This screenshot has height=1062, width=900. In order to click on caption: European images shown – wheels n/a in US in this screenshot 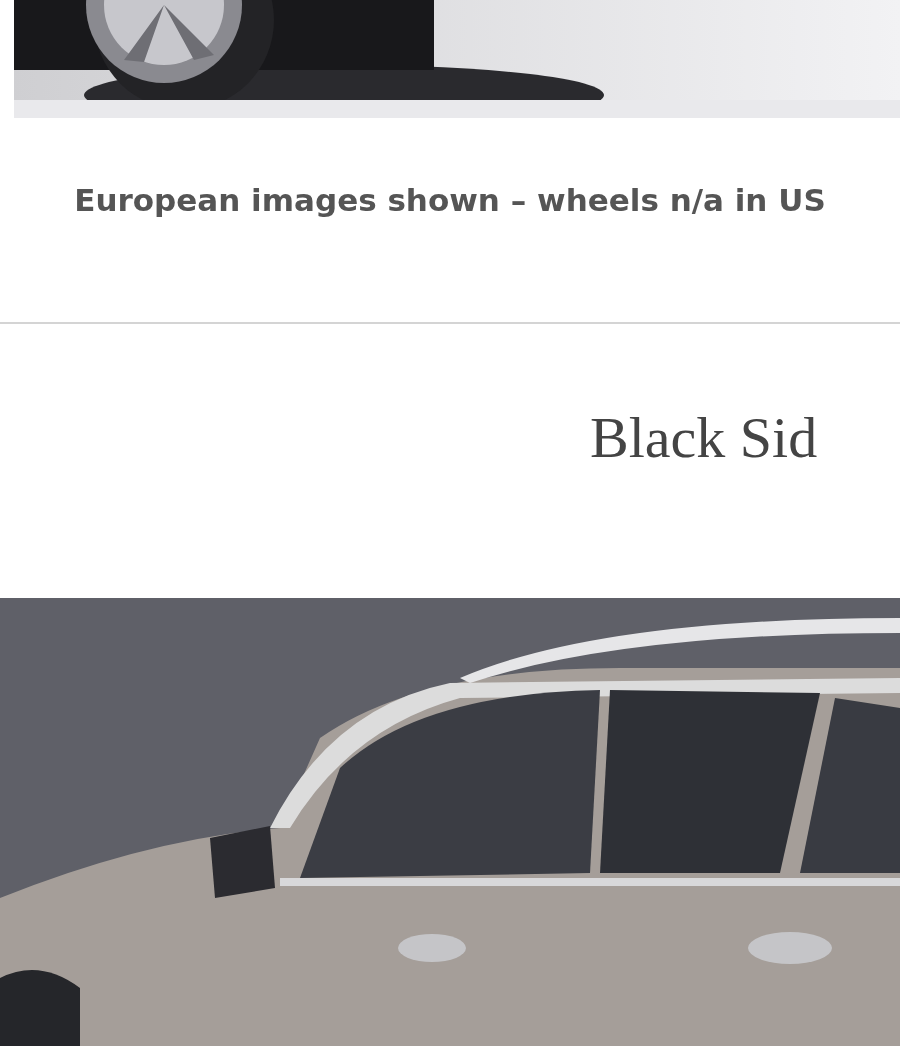, I will do `click(450, 200)`.